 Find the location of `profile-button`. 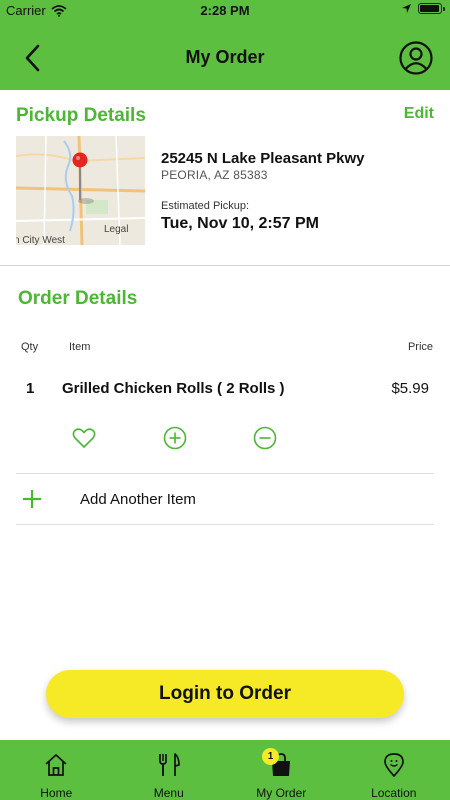

profile-button is located at coordinates (416, 58).